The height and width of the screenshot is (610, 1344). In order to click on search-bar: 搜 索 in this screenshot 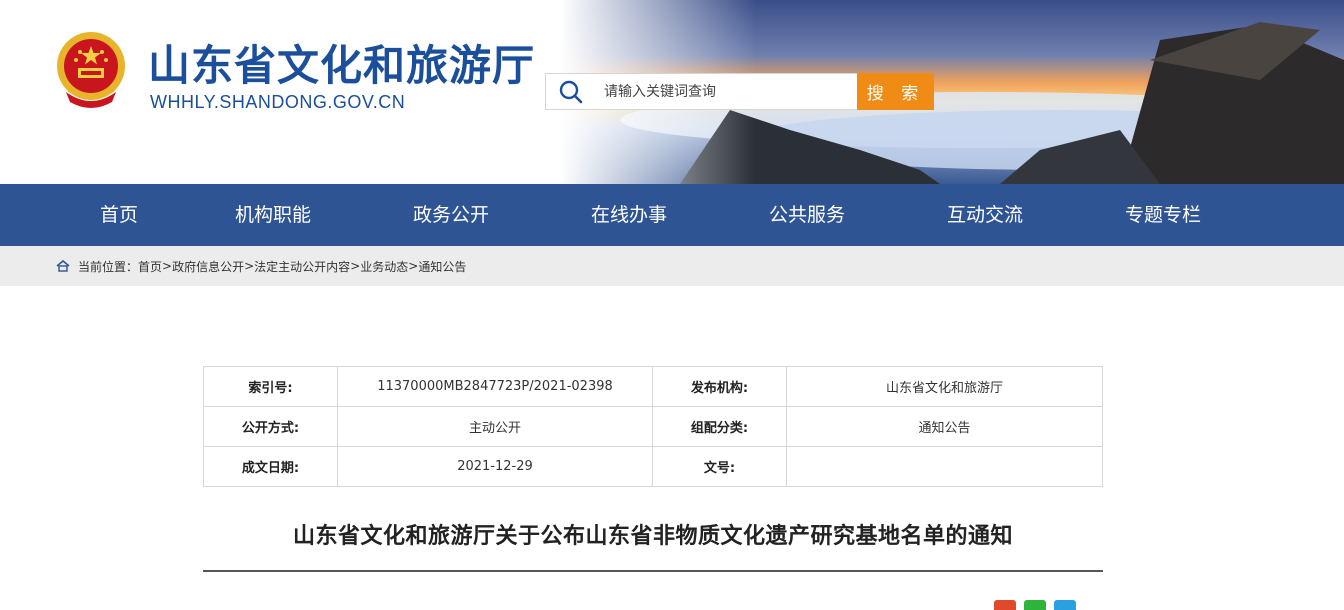, I will do `click(739, 91)`.